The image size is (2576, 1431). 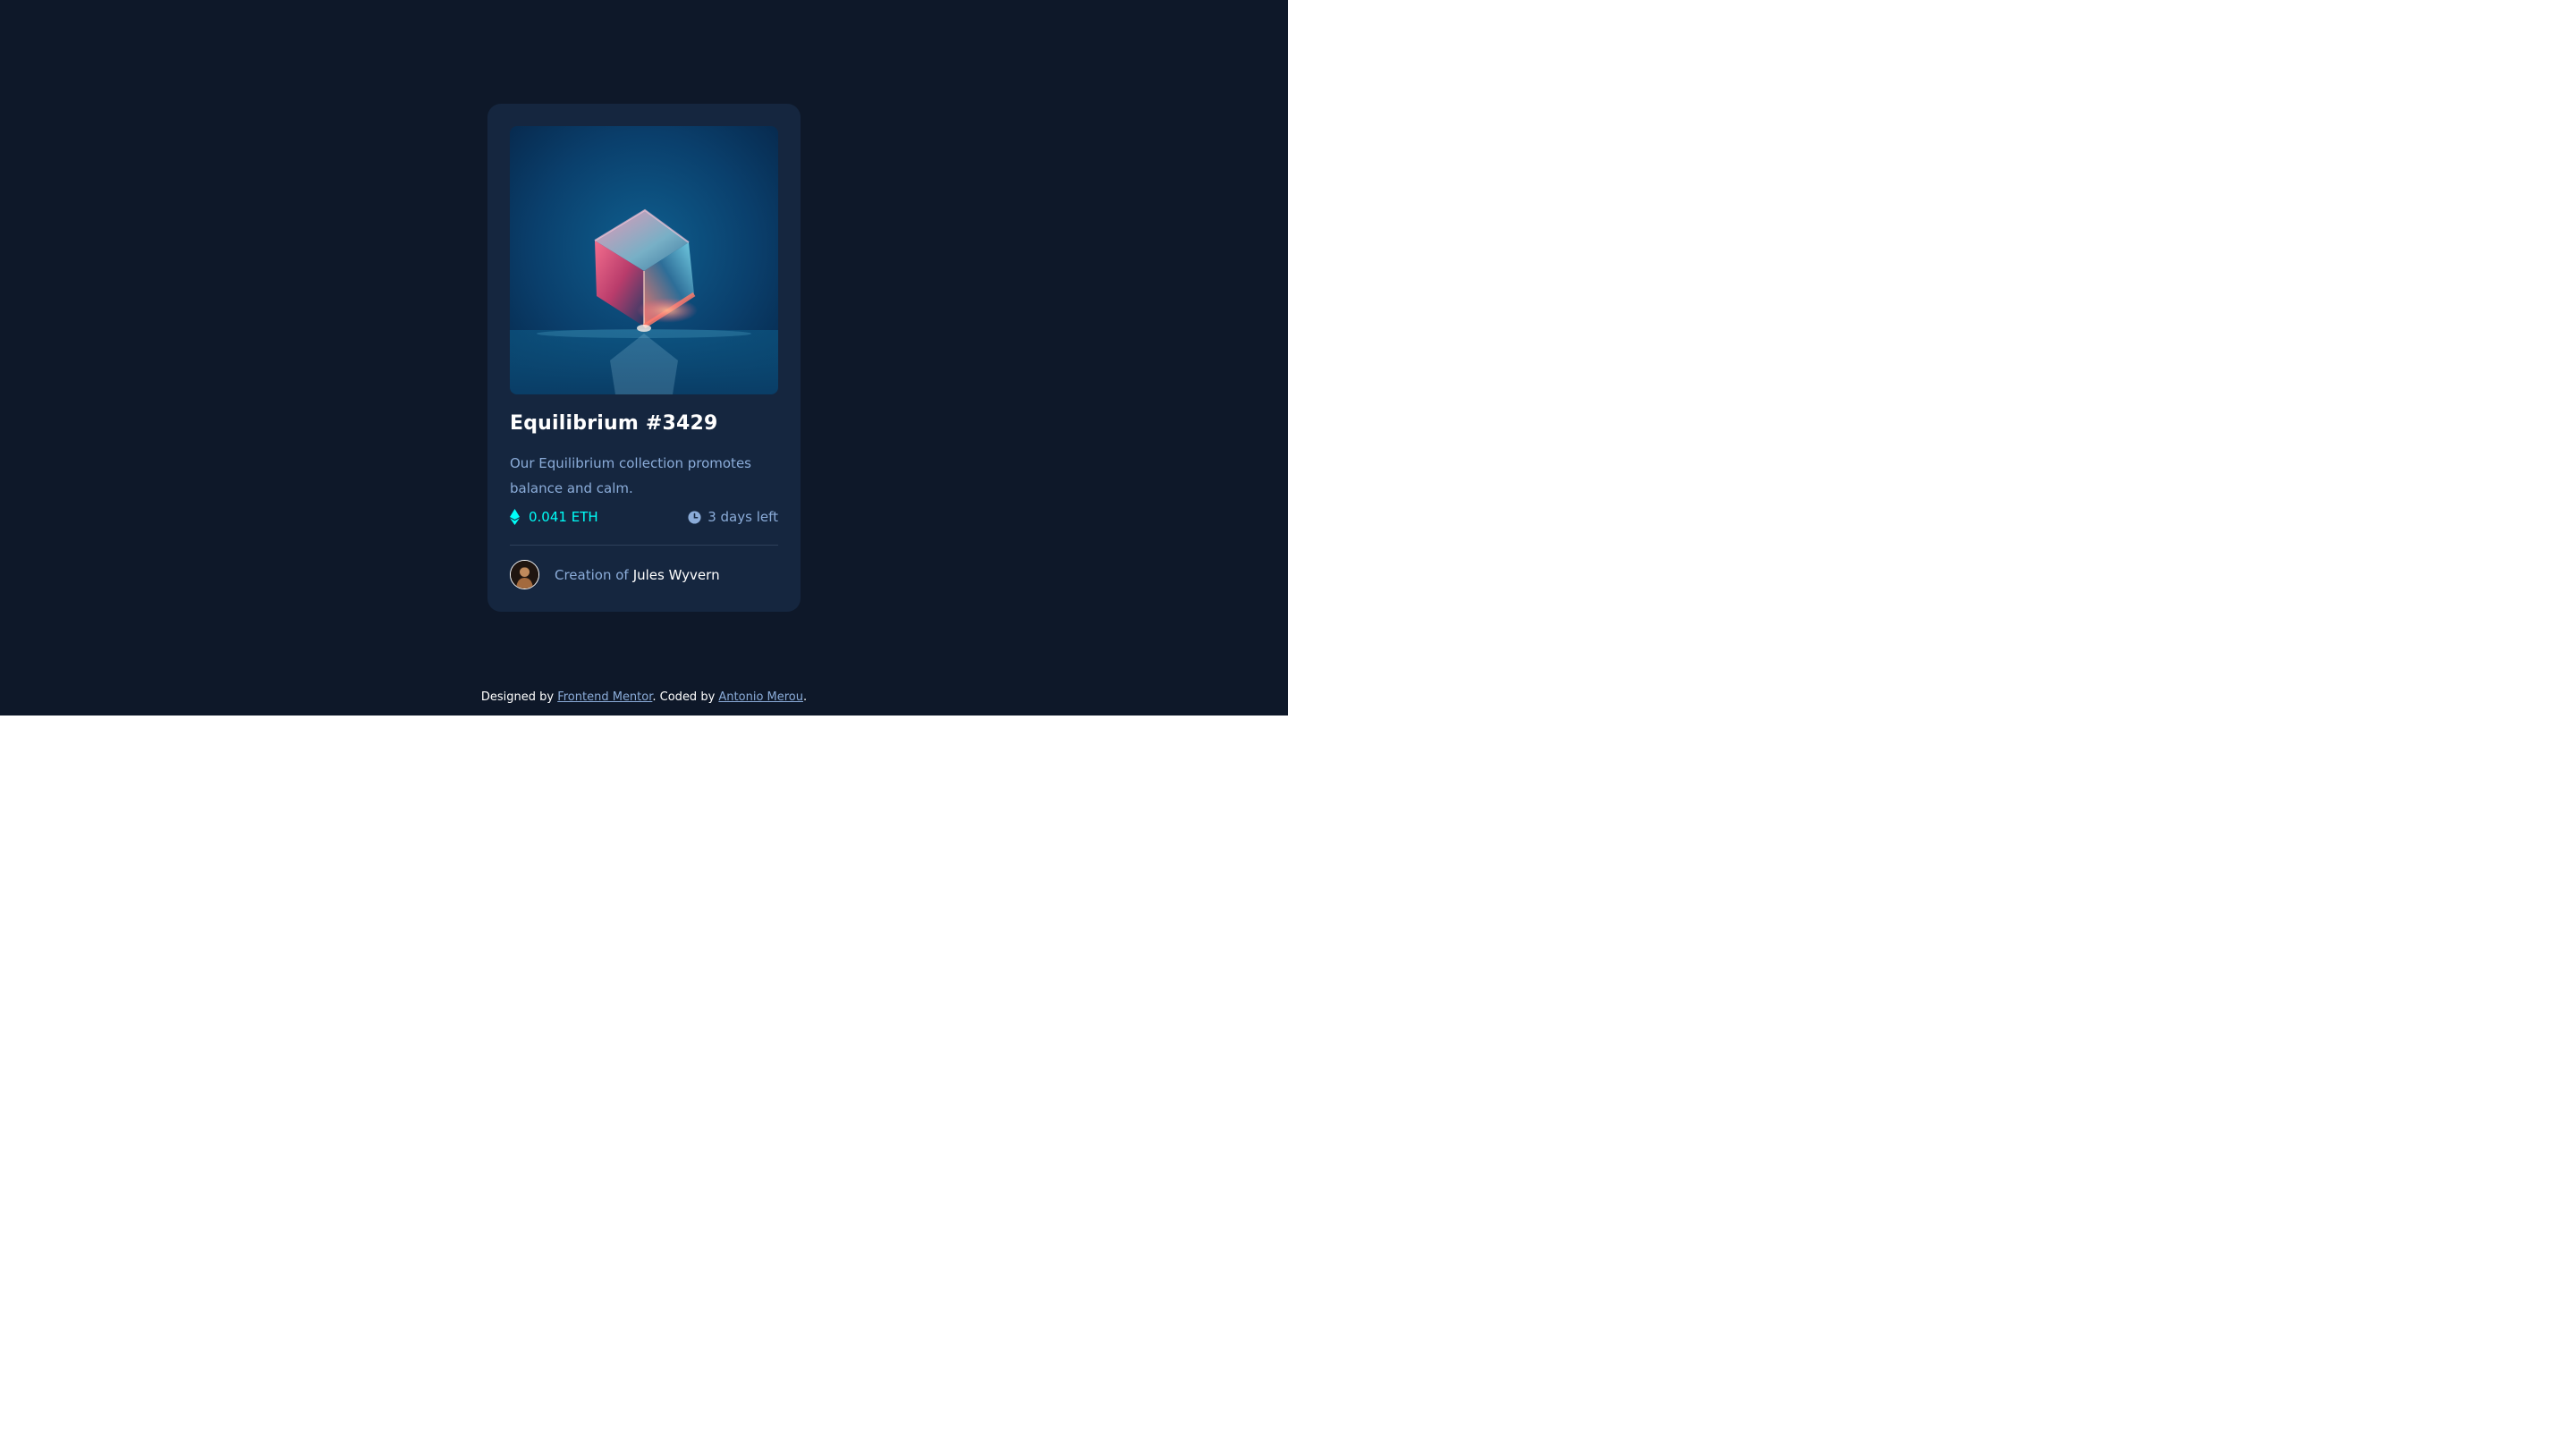 What do you see at coordinates (604, 697) in the screenshot?
I see `frontend-mentor-link: Frontend Mentor` at bounding box center [604, 697].